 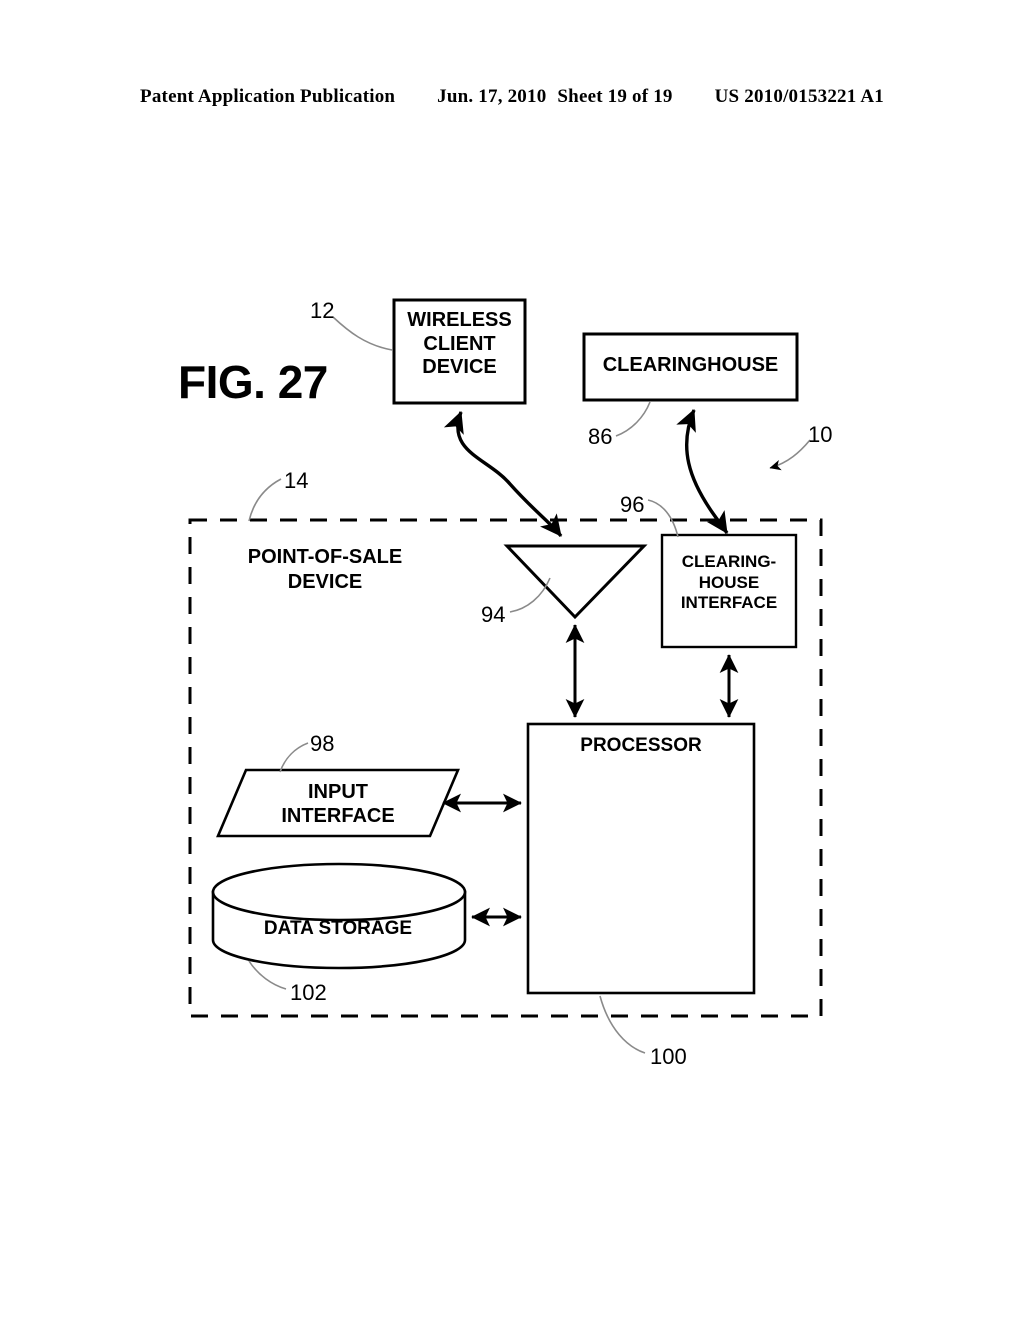 I want to click on connector-clearinghouse-to-interface, so click(x=702, y=471).